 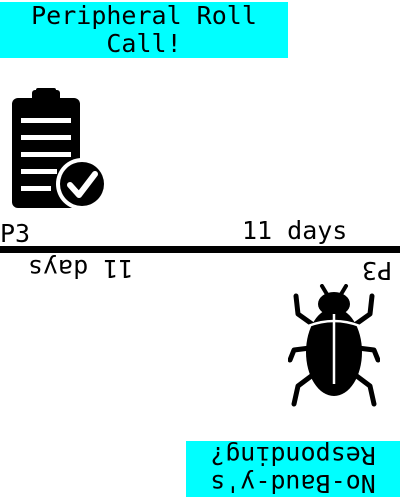 I want to click on bottom-card-title: No-Baud-y's Responding?, so click(x=293, y=469).